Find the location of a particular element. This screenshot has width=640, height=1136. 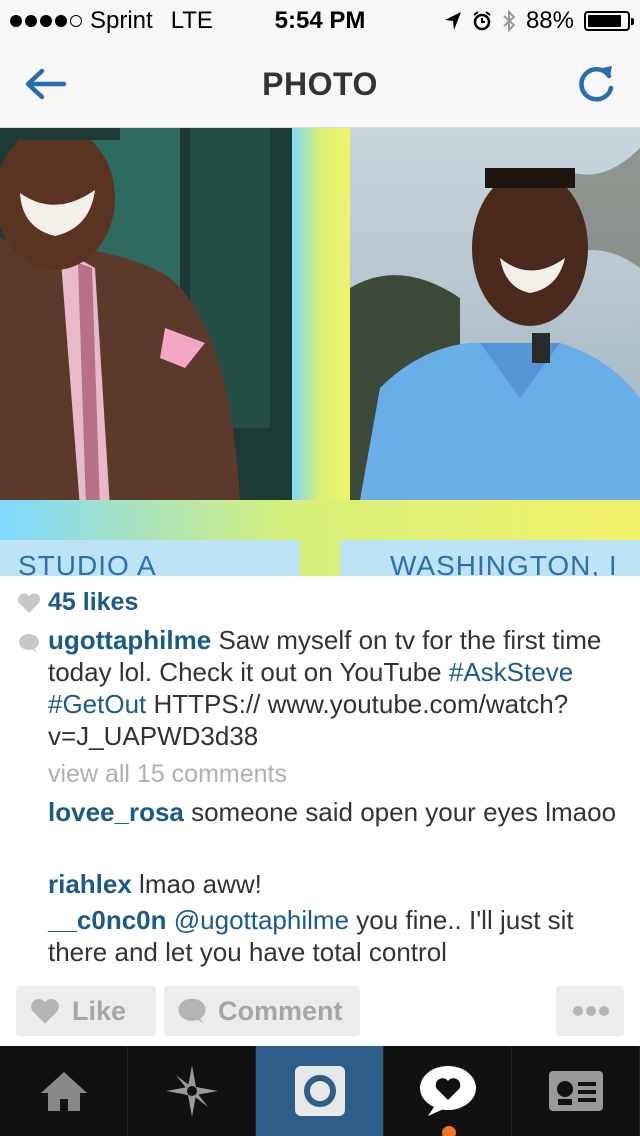

comment-button-label: Comment is located at coordinates (280, 1010).